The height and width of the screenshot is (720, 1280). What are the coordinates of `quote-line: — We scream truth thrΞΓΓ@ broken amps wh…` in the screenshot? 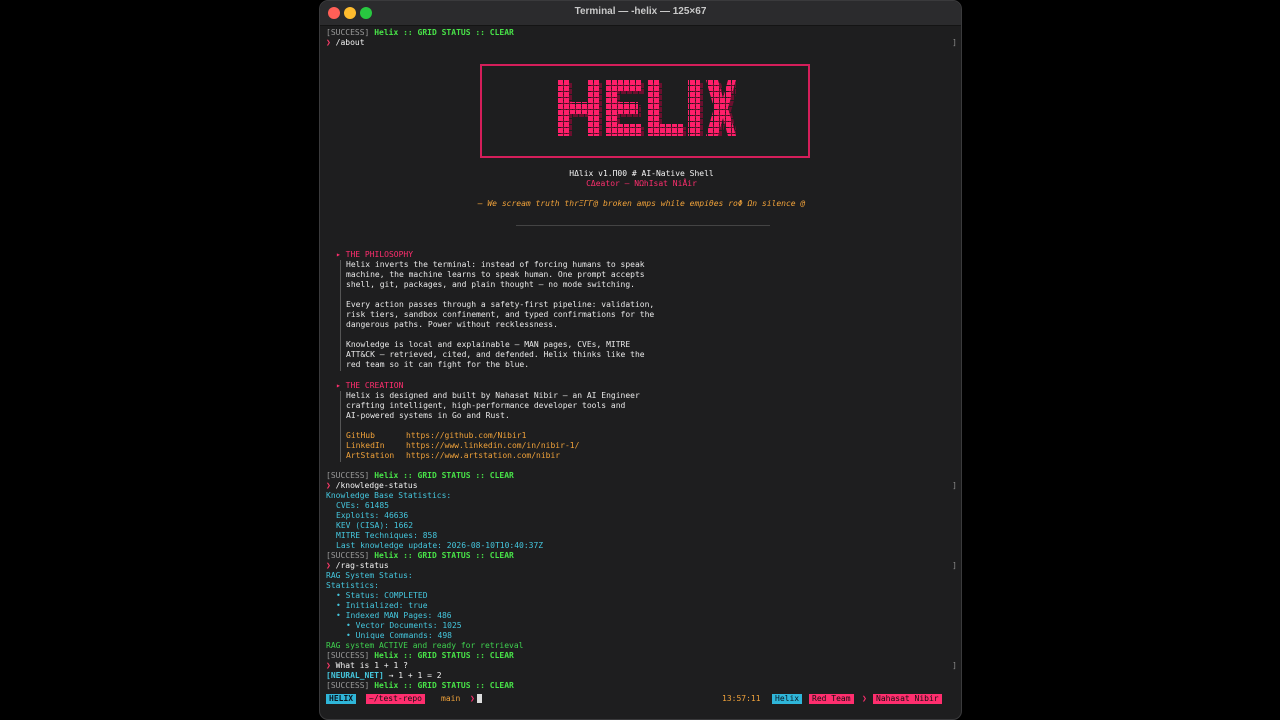 It's located at (641, 203).